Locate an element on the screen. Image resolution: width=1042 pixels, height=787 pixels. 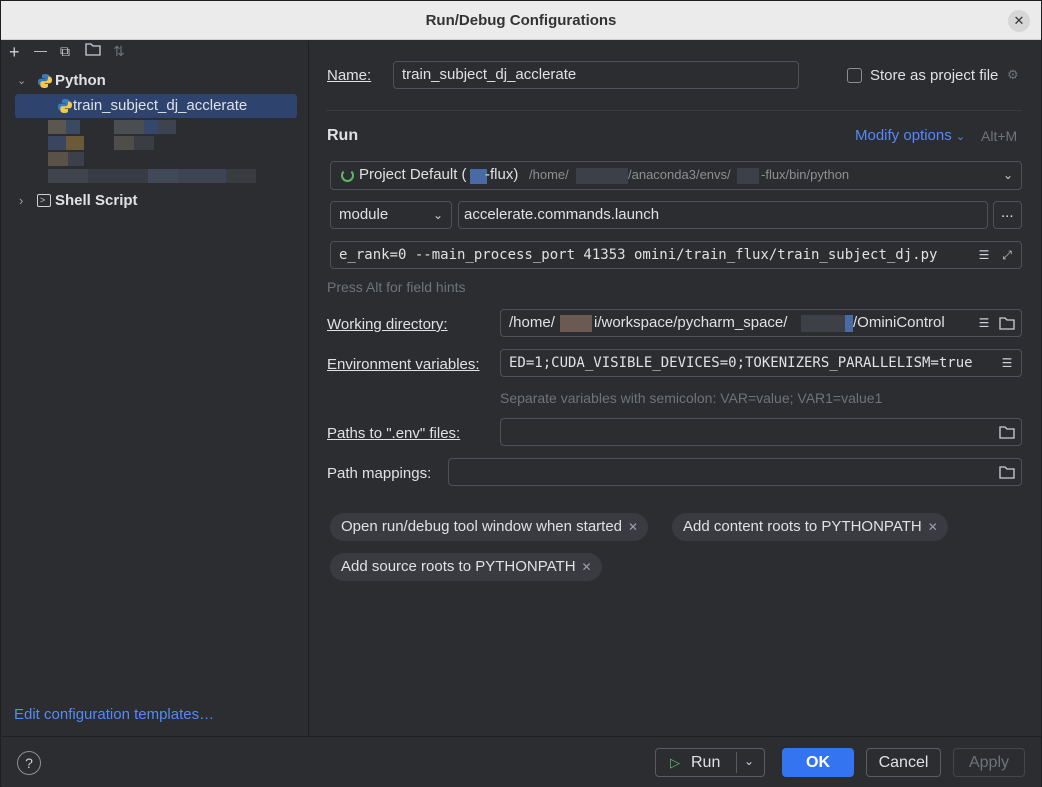
option-chip: Add content roots to PYTHONPATH ✕ is located at coordinates (810, 527).